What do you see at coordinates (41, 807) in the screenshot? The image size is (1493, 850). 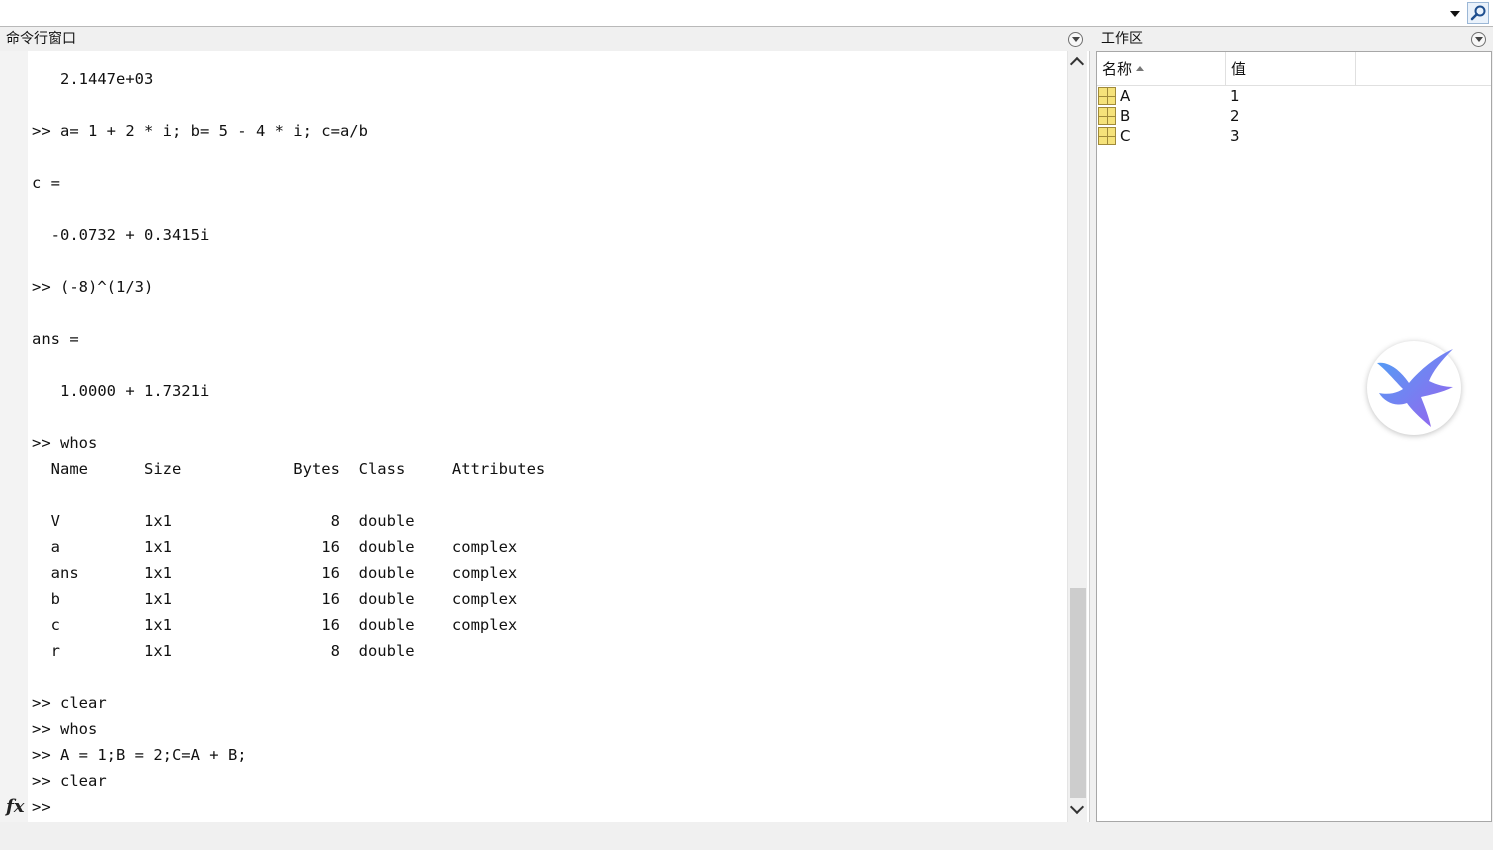 I see `command-prompt: >>` at bounding box center [41, 807].